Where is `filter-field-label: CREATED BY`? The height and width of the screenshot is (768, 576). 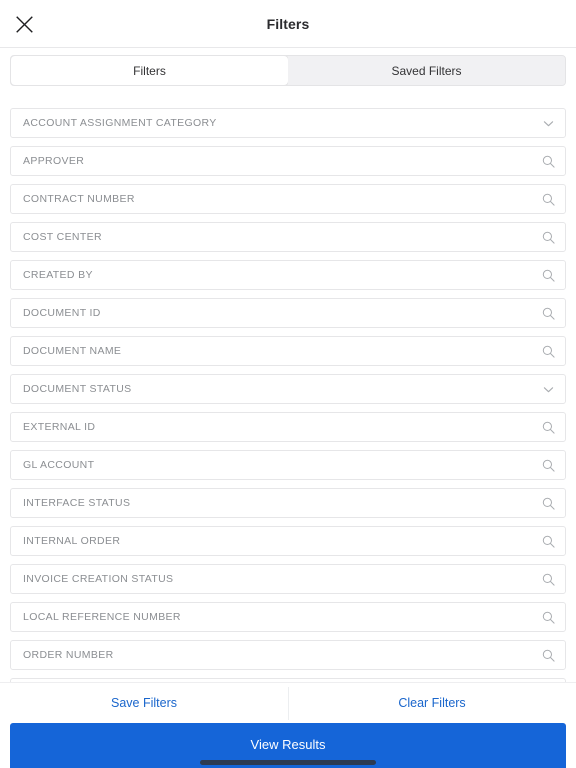
filter-field-label: CREATED BY is located at coordinates (58, 275).